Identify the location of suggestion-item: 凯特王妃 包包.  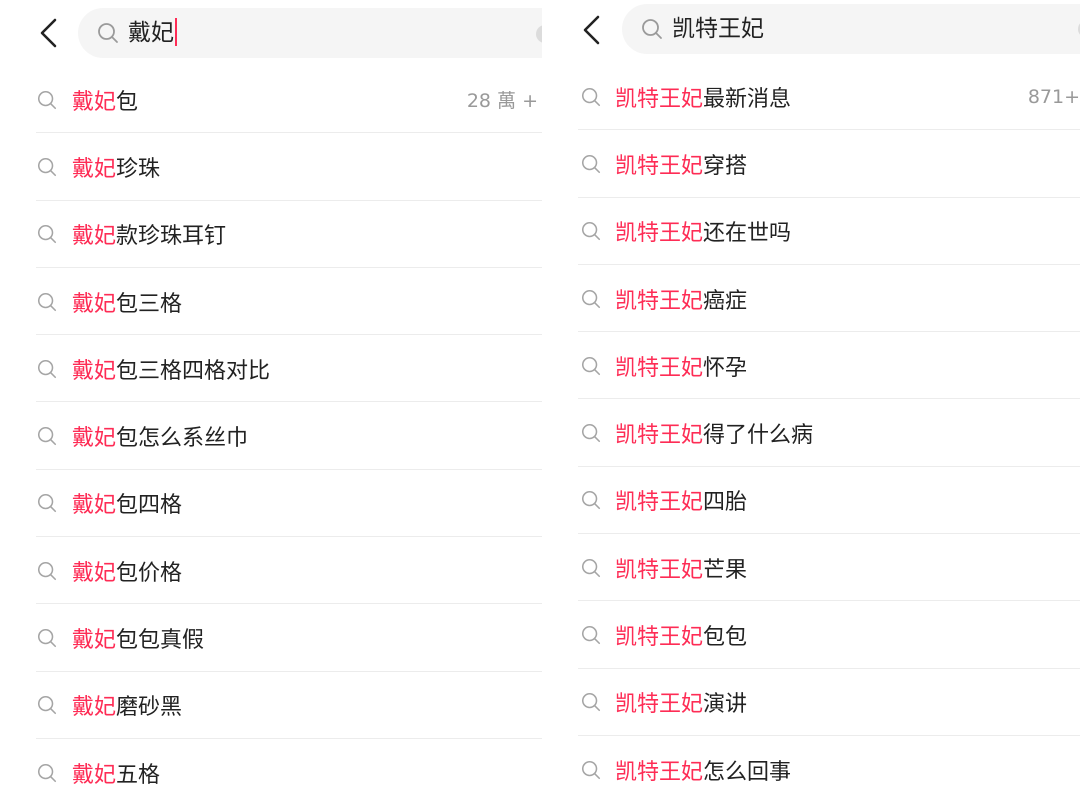
(811, 635).